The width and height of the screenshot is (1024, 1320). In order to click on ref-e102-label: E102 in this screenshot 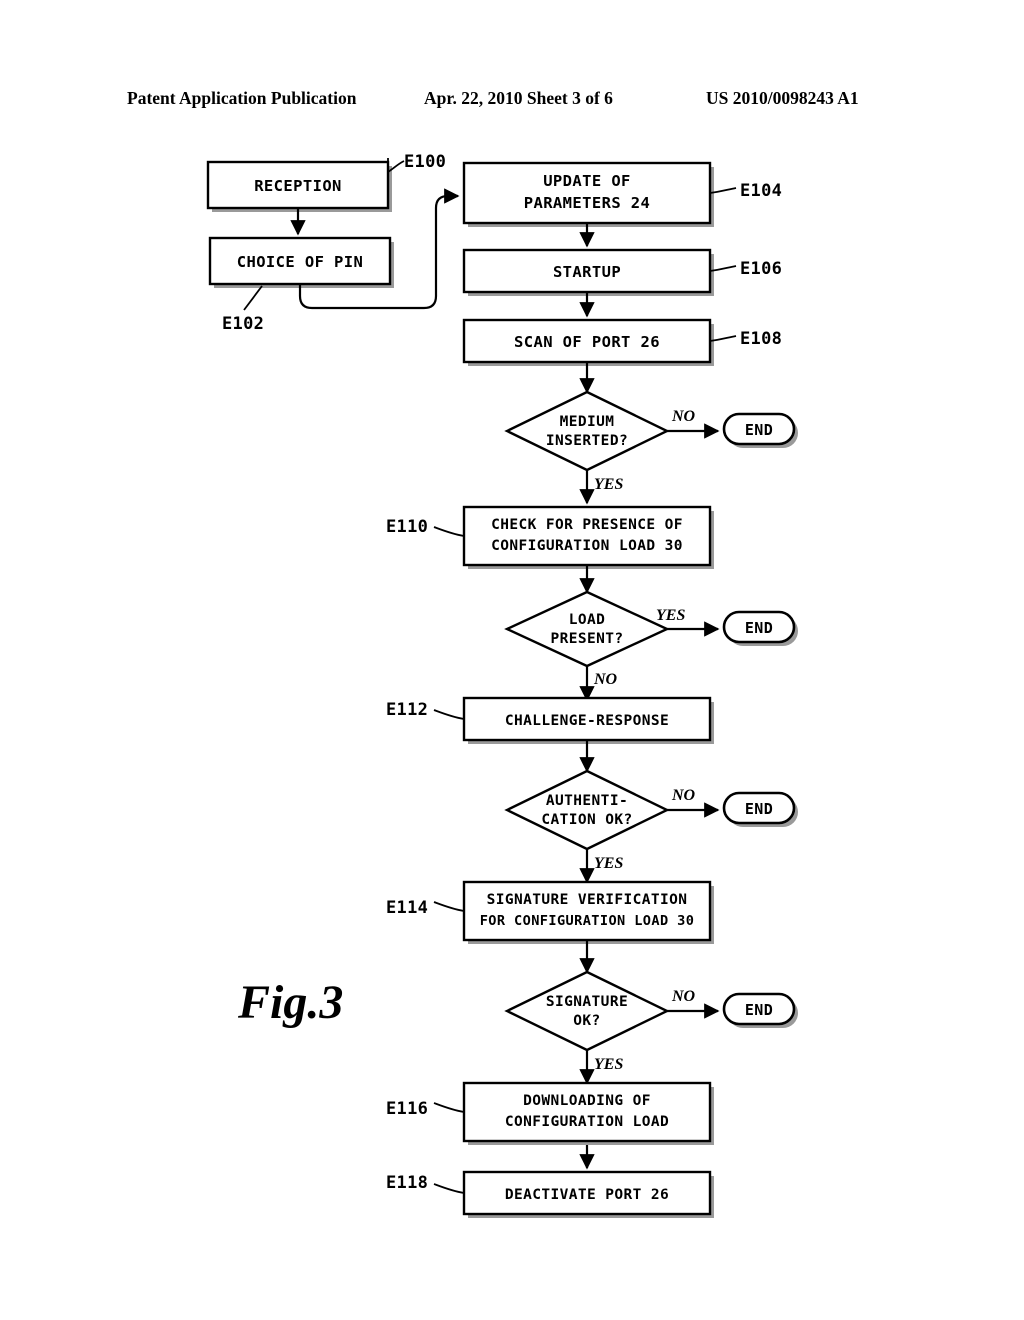, I will do `click(243, 324)`.